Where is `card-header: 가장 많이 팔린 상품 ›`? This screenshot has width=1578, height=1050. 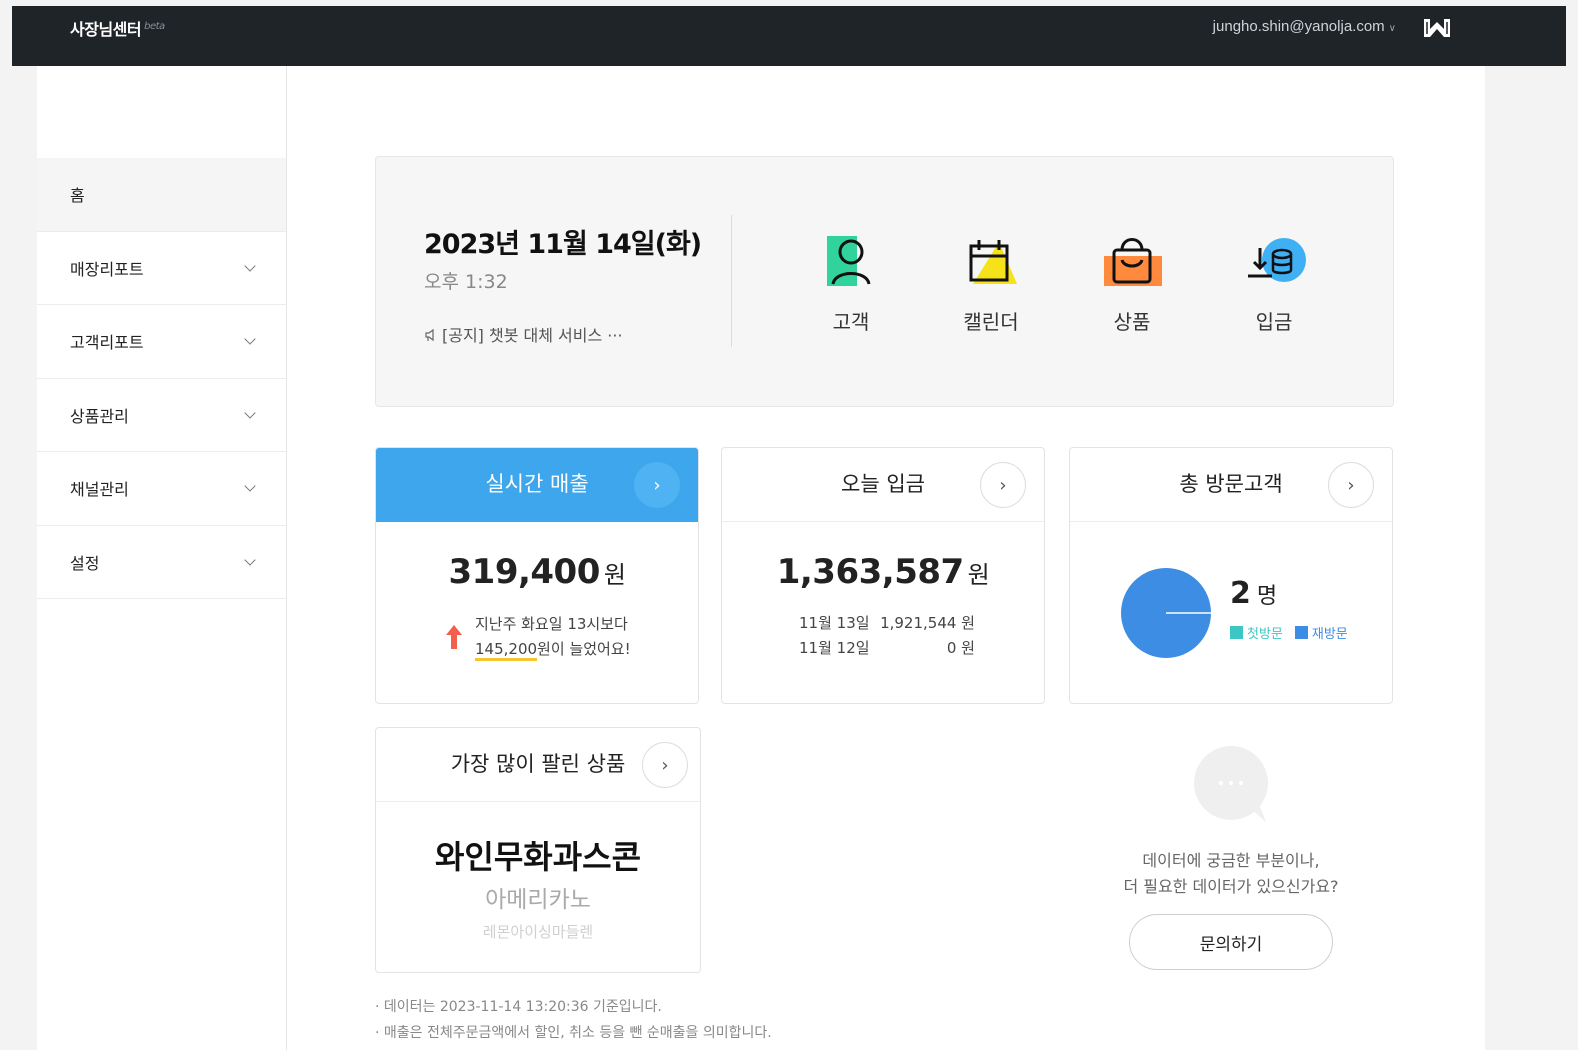
card-header: 가장 많이 팔린 상품 › is located at coordinates (538, 765).